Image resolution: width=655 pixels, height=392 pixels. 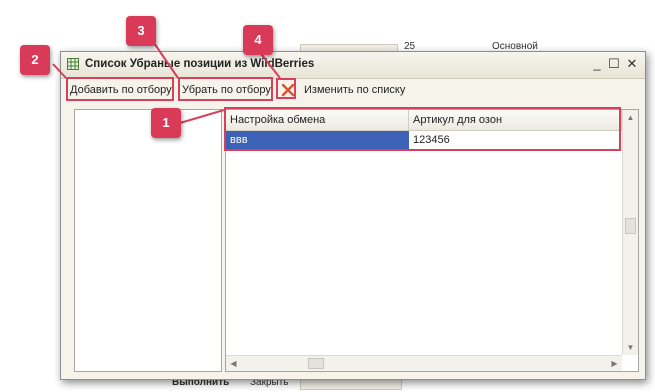 I want to click on annotation-badge-4: 4, so click(x=258, y=40).